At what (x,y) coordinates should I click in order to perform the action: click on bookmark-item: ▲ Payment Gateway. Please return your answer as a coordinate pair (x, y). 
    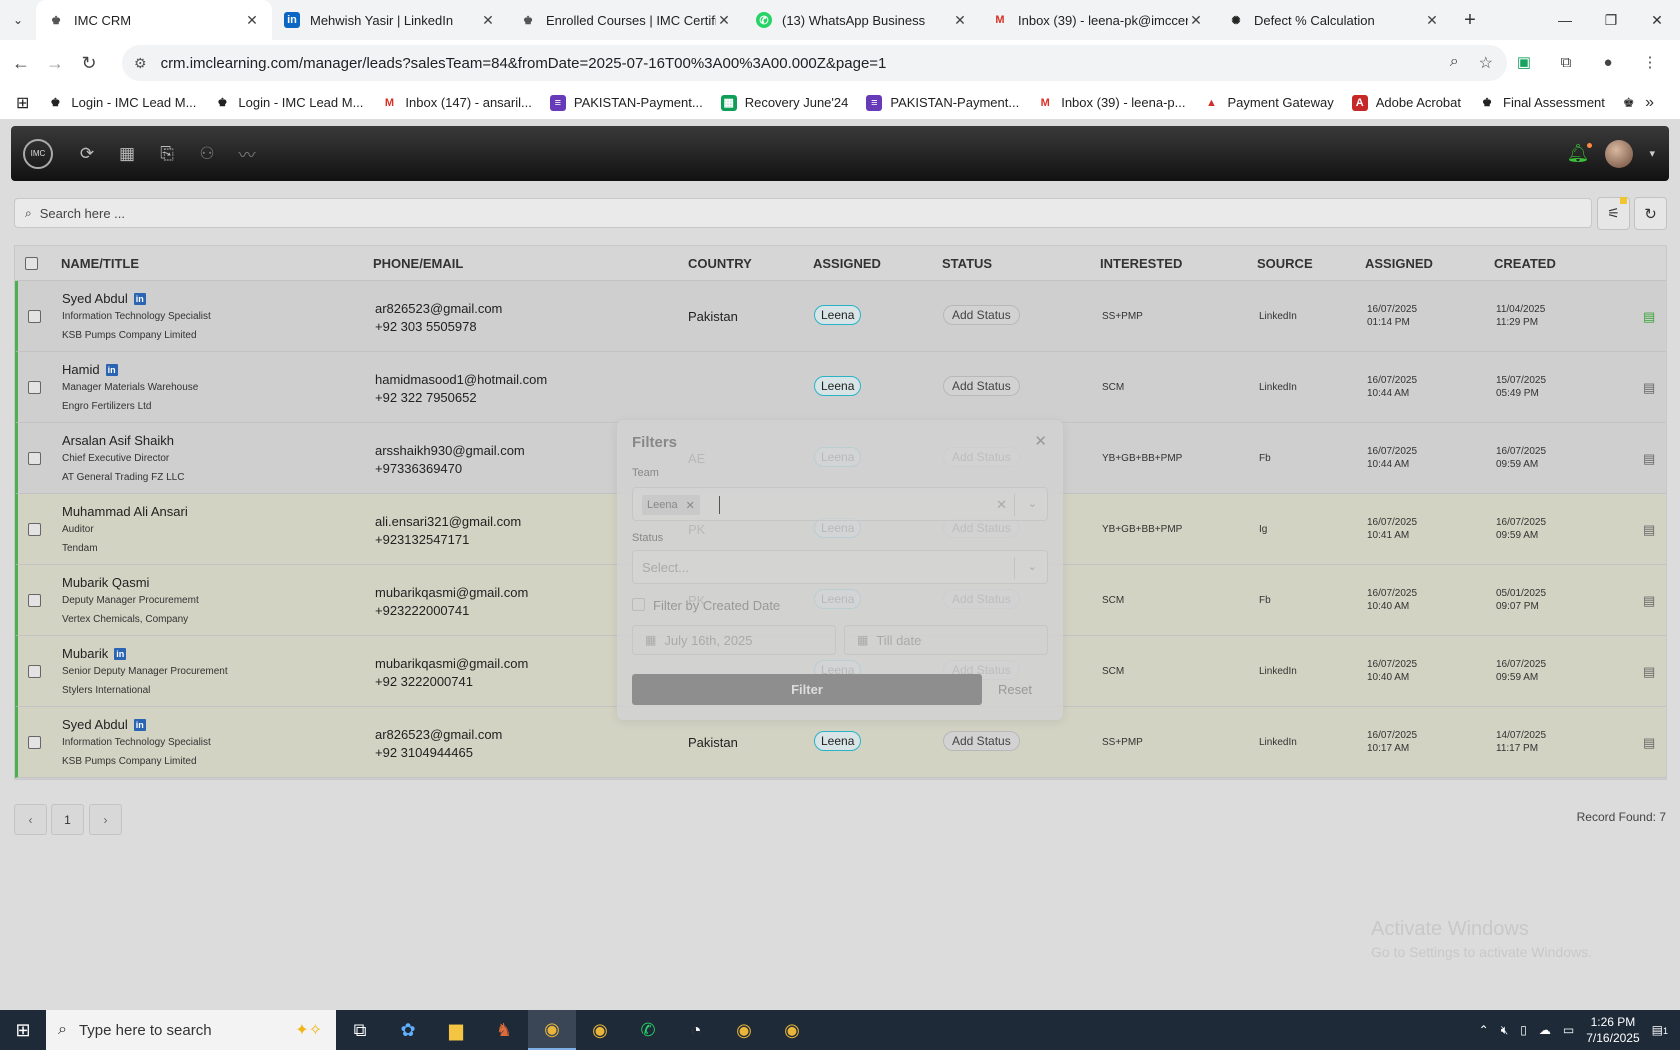
    Looking at the image, I should click on (1269, 103).